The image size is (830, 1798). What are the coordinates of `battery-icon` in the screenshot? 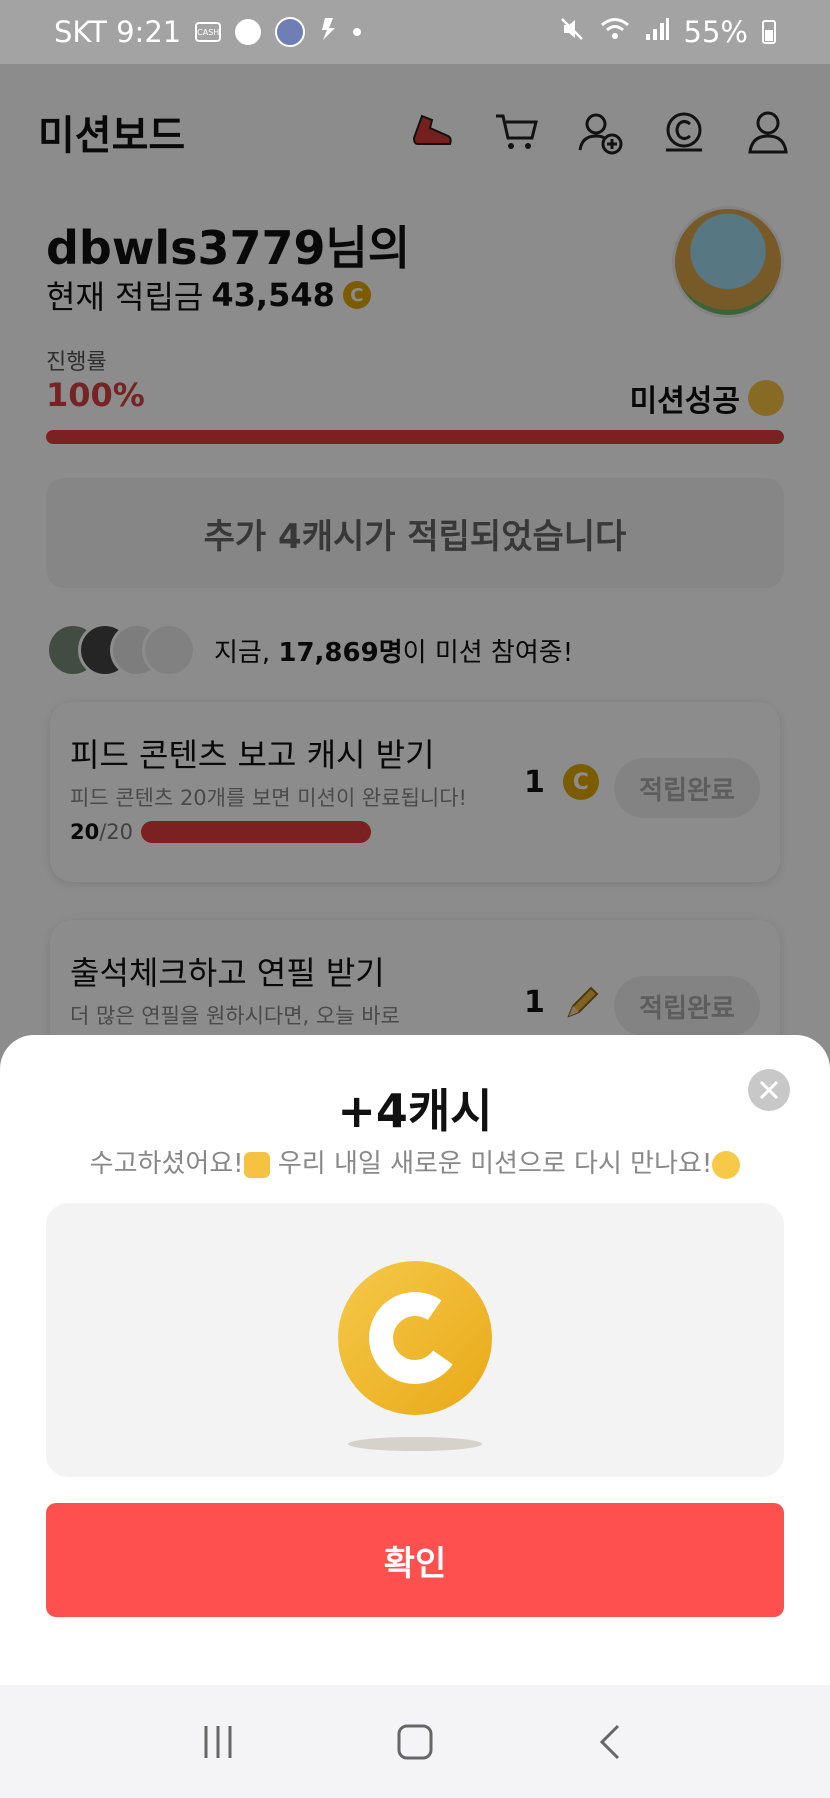 It's located at (769, 32).